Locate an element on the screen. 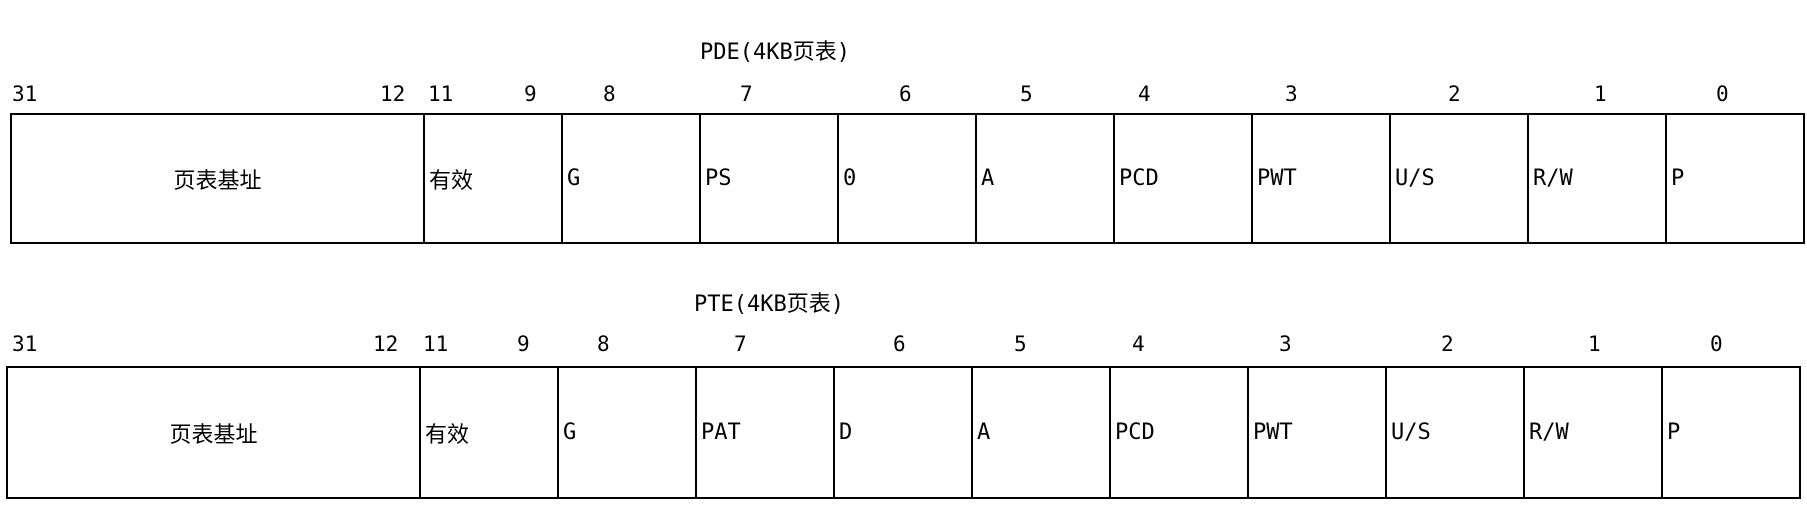  pte-title: PTE(4KB页表) is located at coordinates (769, 304).